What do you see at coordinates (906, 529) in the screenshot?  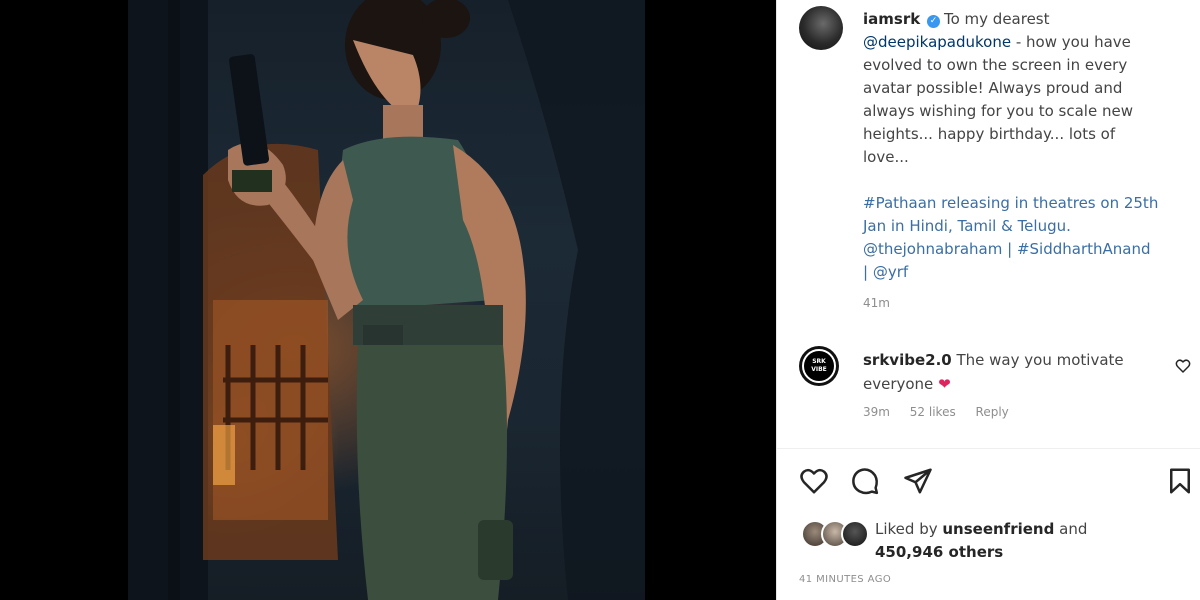 I see `likes-prefix: Liked by` at bounding box center [906, 529].